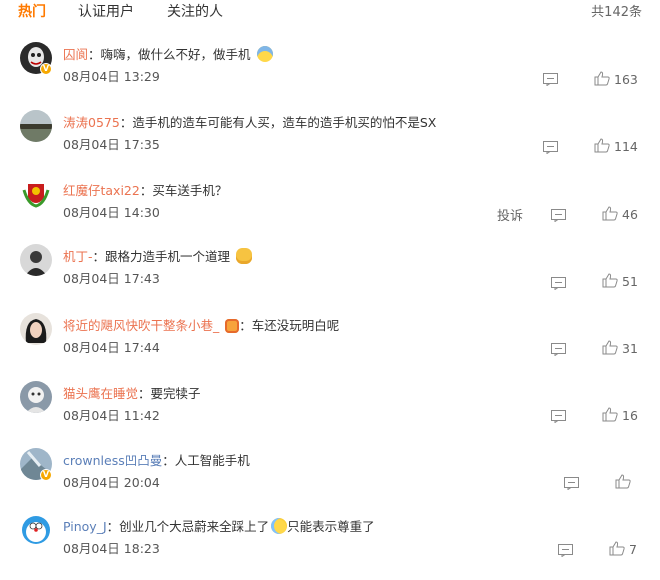  Describe the element at coordinates (141, 325) in the screenshot. I see `username-link: 将近的飓风快吹干整条小巷_` at that location.